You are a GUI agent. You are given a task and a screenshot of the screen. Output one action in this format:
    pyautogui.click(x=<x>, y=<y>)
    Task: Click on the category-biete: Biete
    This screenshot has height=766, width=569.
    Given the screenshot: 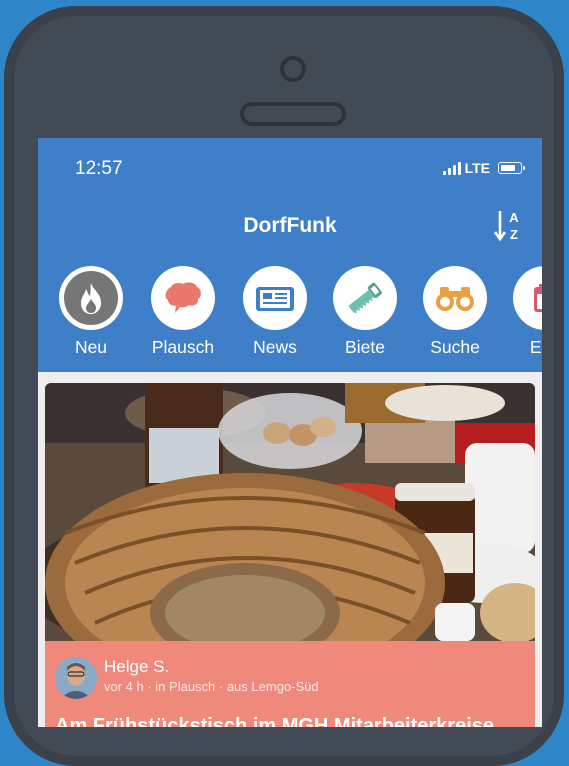 What is the action you would take?
    pyautogui.click(x=365, y=312)
    